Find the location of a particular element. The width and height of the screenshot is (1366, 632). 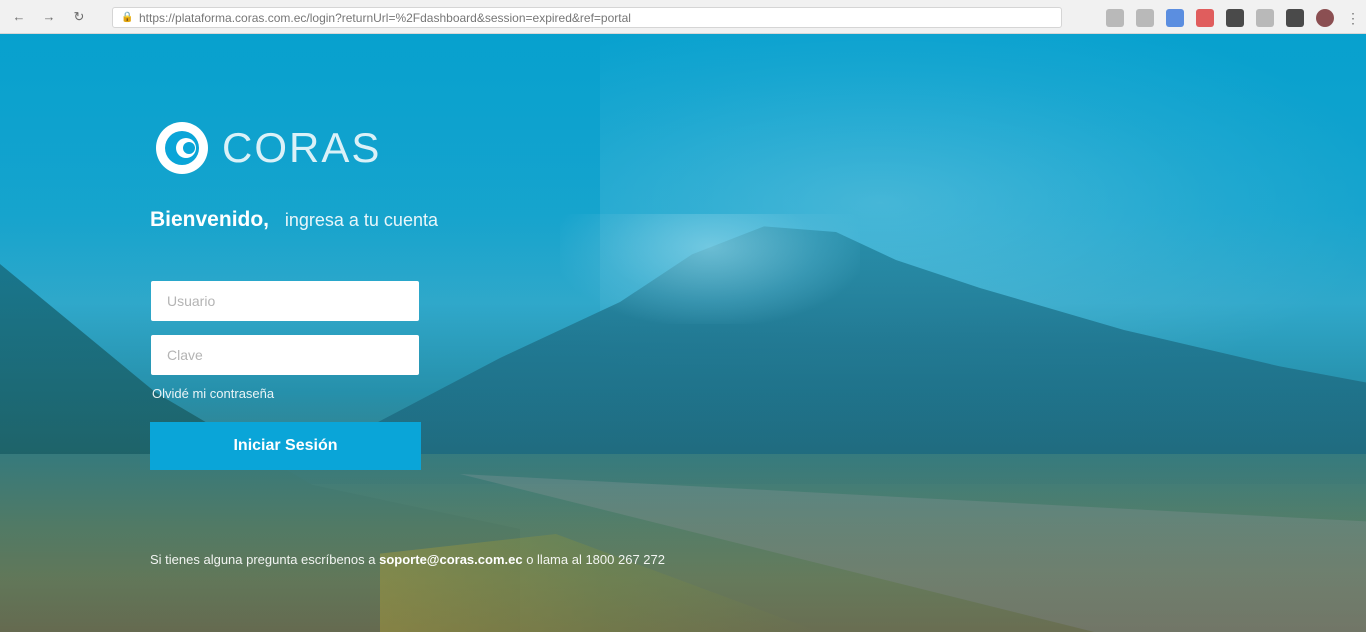

login-button: Iniciar Sesión is located at coordinates (285, 446).